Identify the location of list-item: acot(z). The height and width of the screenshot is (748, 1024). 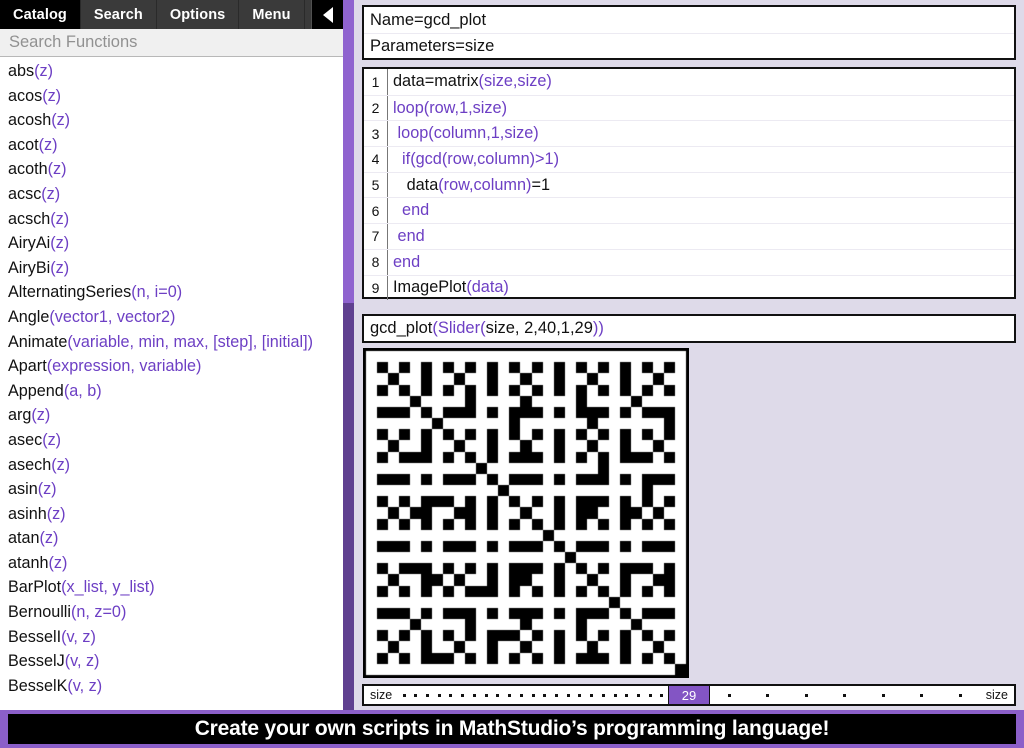
(171, 145).